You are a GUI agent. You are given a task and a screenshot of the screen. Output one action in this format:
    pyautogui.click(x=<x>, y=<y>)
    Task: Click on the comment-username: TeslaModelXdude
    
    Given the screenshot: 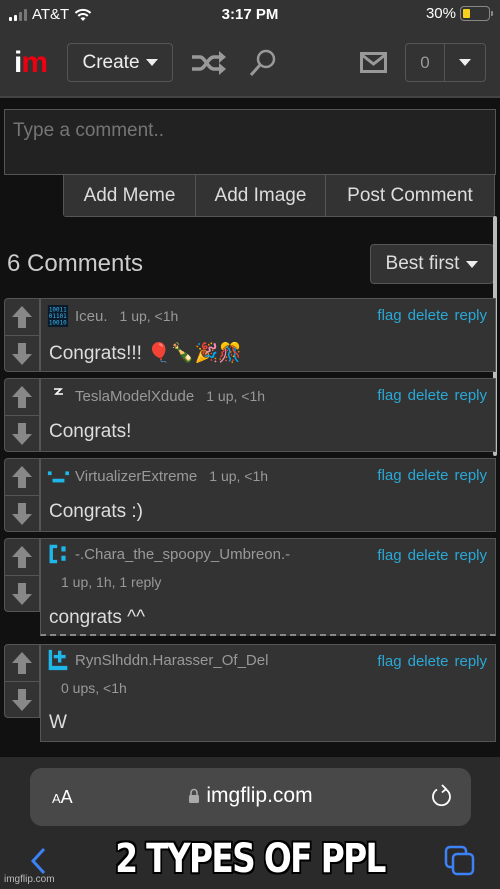 What is the action you would take?
    pyautogui.click(x=134, y=396)
    